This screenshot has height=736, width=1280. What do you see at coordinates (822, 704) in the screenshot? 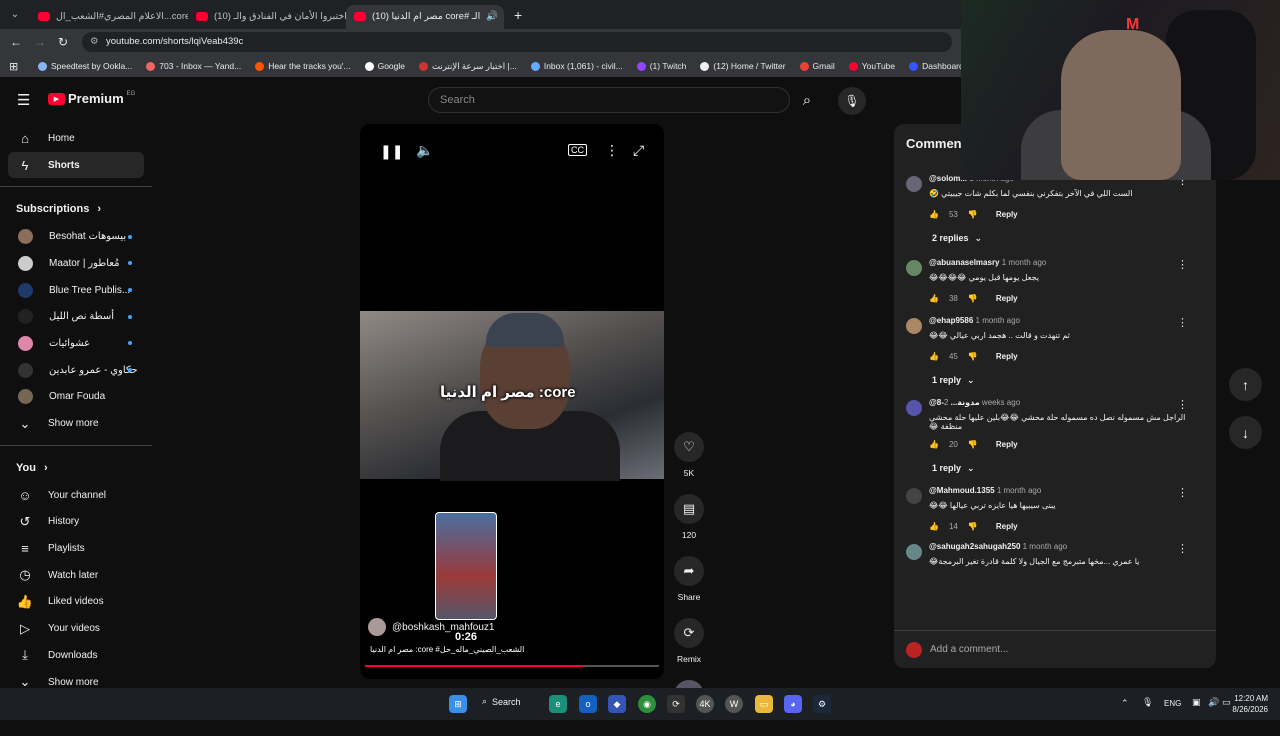
I see `steam-icon: ⚙` at bounding box center [822, 704].